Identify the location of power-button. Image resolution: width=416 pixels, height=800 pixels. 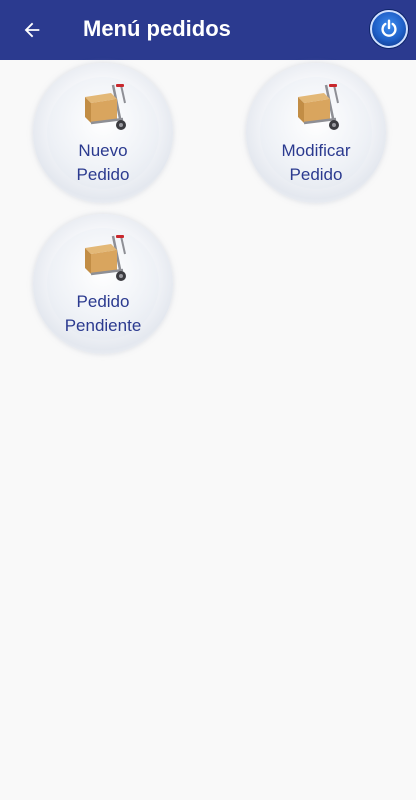
(389, 29).